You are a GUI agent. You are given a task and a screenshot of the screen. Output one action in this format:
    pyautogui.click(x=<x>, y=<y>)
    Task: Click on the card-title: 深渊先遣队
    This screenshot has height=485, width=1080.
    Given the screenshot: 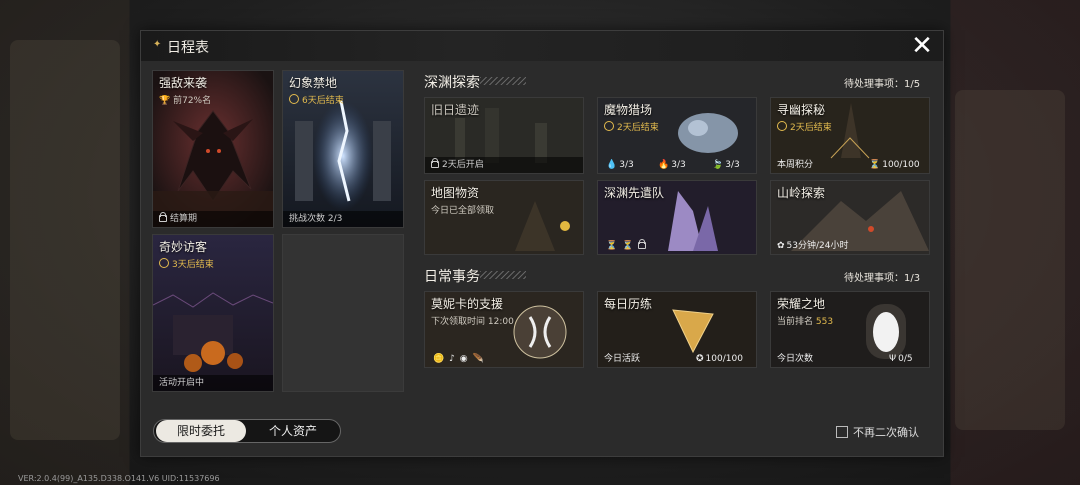 What is the action you would take?
    pyautogui.click(x=634, y=193)
    